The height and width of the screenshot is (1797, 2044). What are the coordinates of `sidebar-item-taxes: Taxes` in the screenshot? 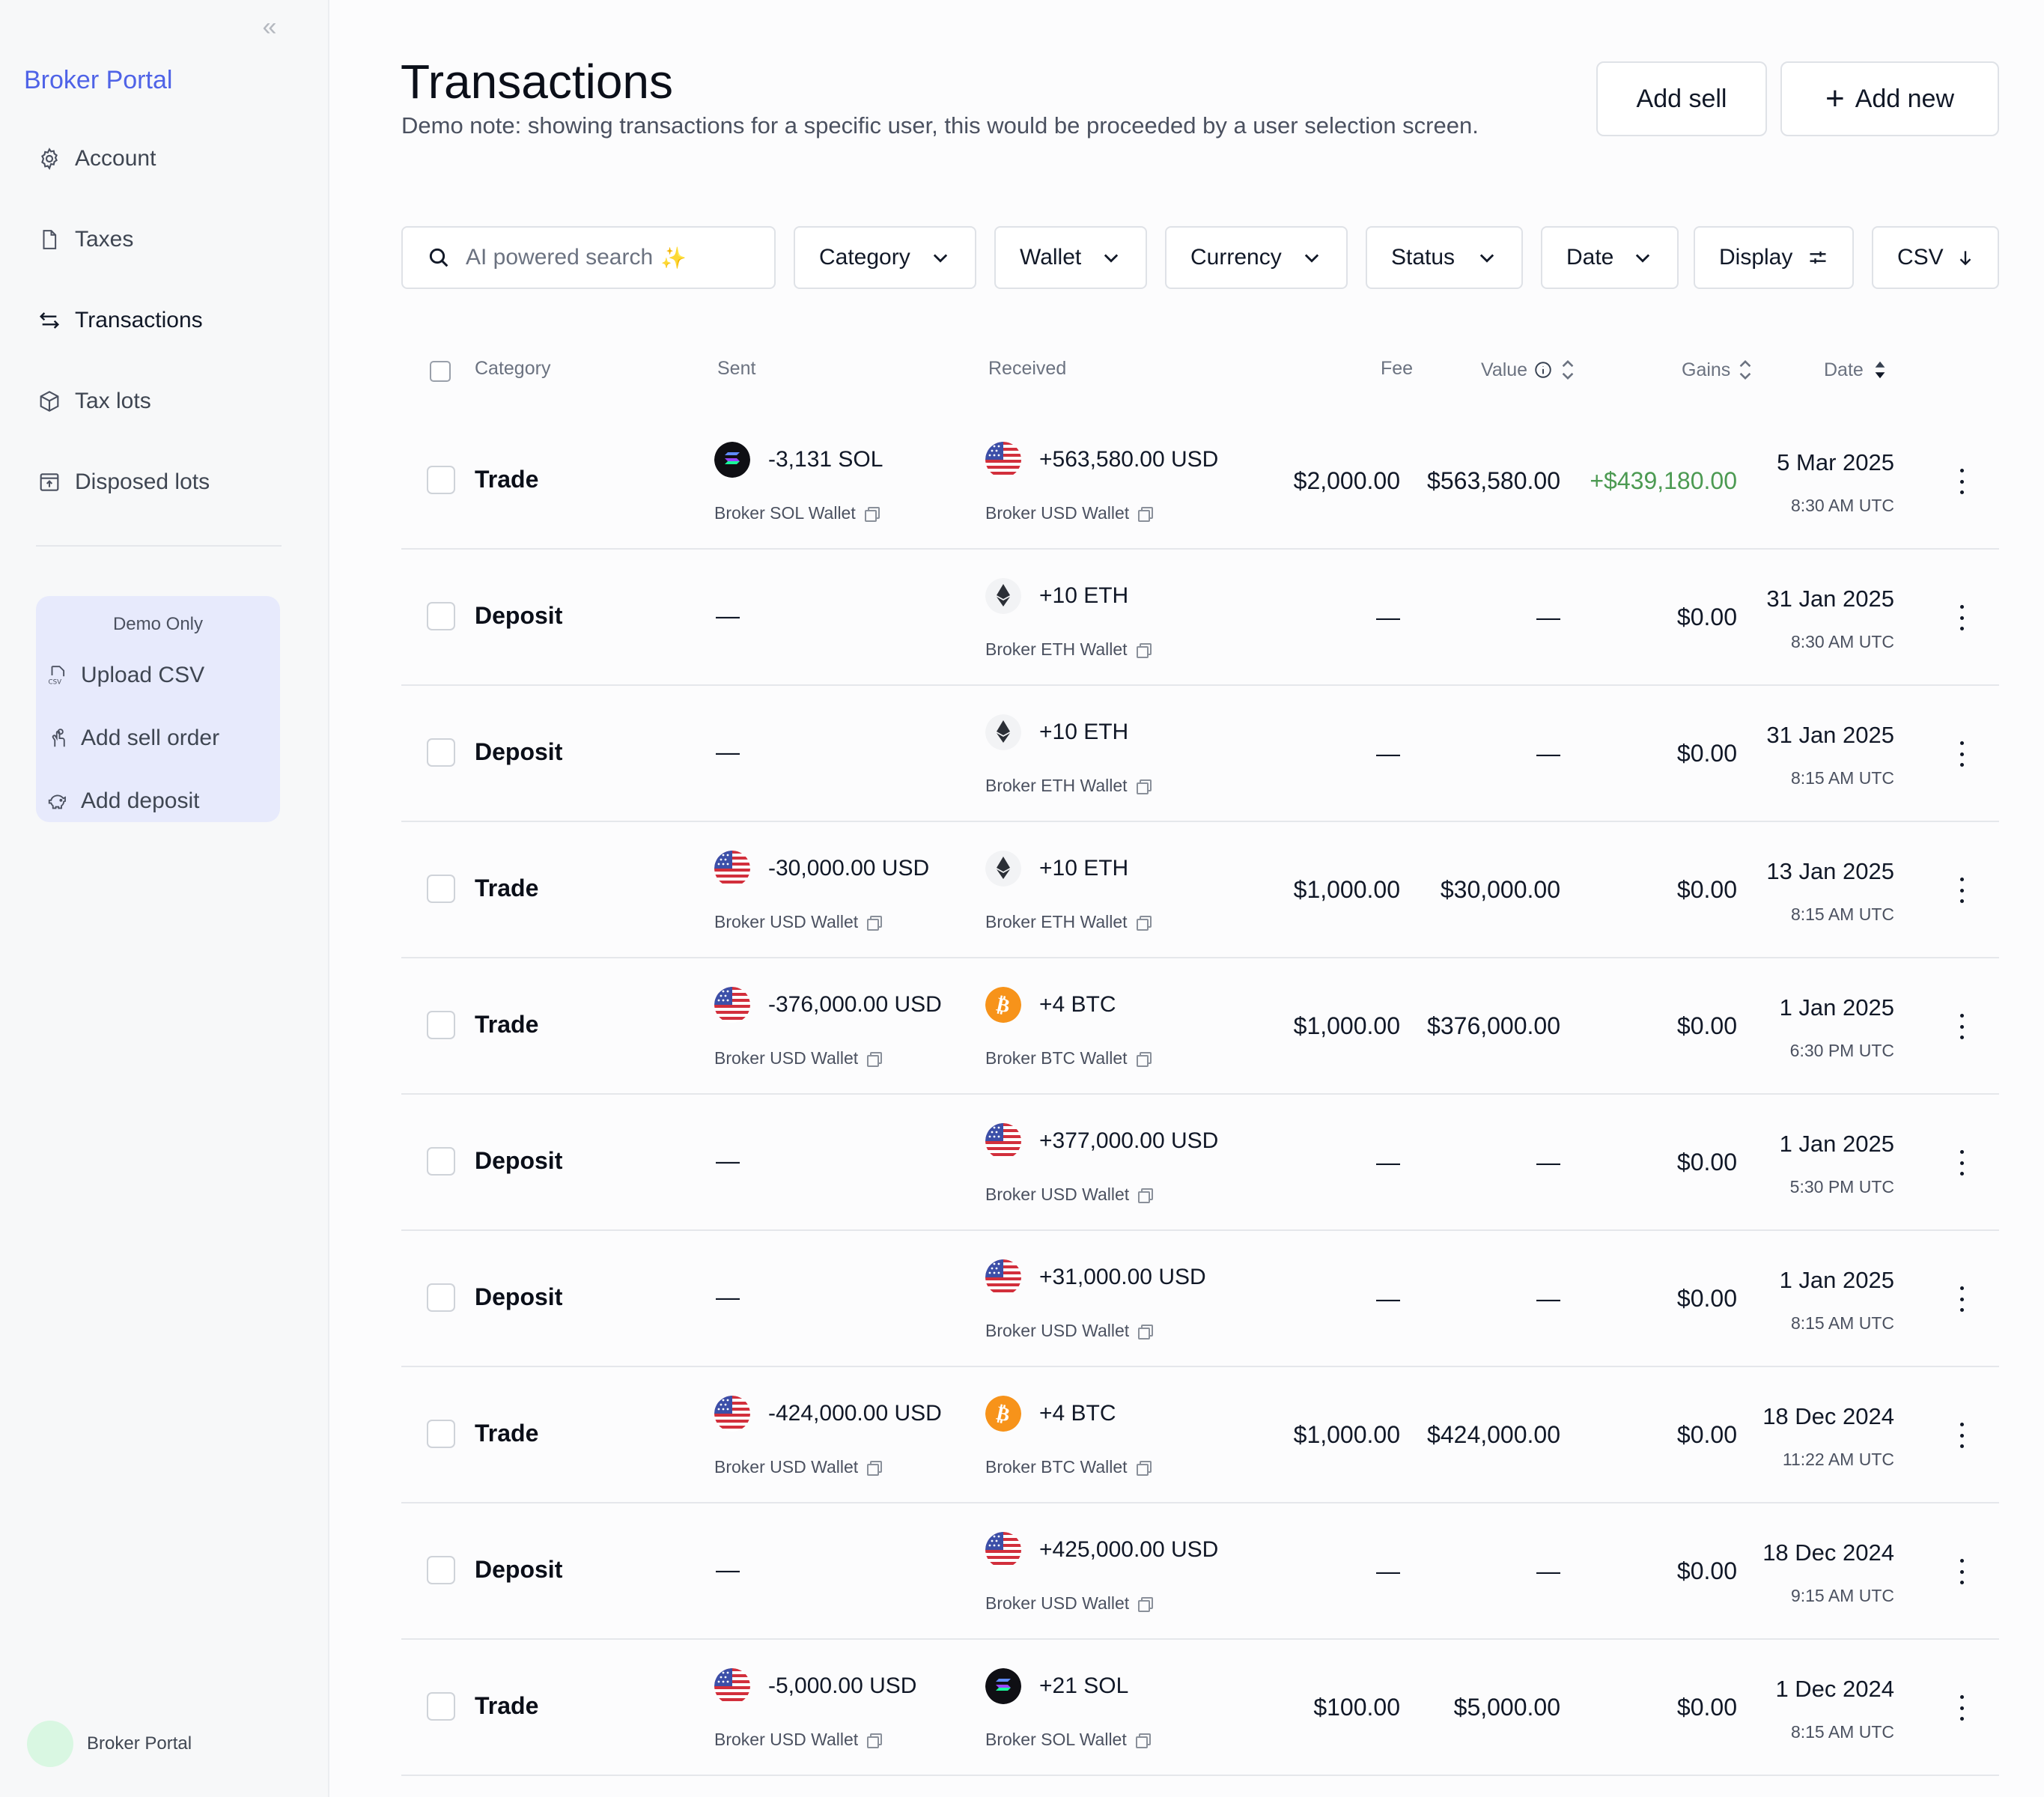 It's located at (84, 239).